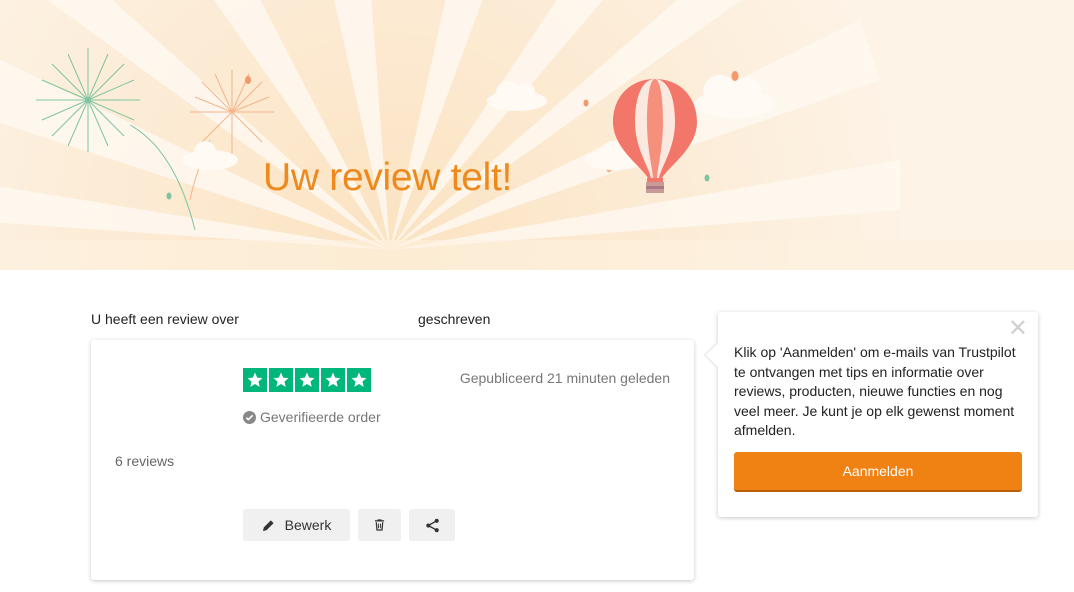 The width and height of the screenshot is (1074, 592). What do you see at coordinates (878, 472) in the screenshot?
I see `subscribe-button: Aanmelden` at bounding box center [878, 472].